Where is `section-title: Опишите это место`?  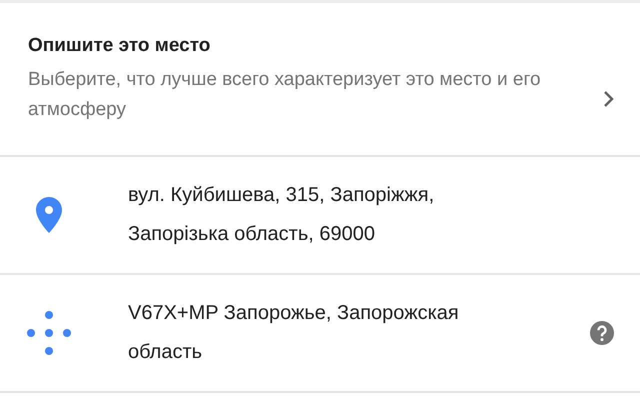
section-title: Опишите это место is located at coordinates (120, 46).